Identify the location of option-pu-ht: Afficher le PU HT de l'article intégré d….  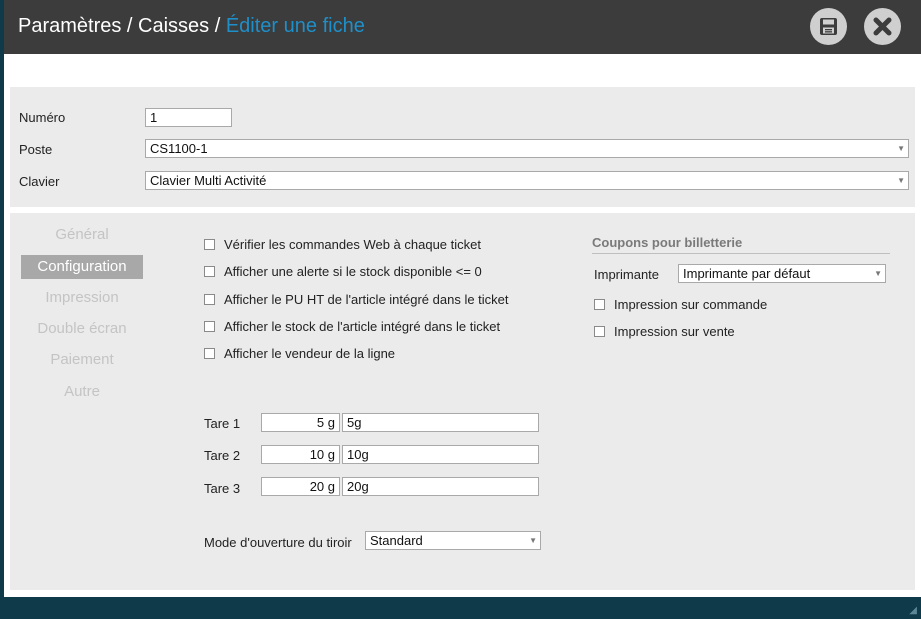
(356, 300).